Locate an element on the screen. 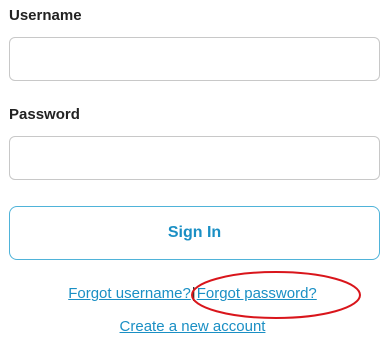 This screenshot has width=385, height=340. password-label: Password is located at coordinates (44, 114).